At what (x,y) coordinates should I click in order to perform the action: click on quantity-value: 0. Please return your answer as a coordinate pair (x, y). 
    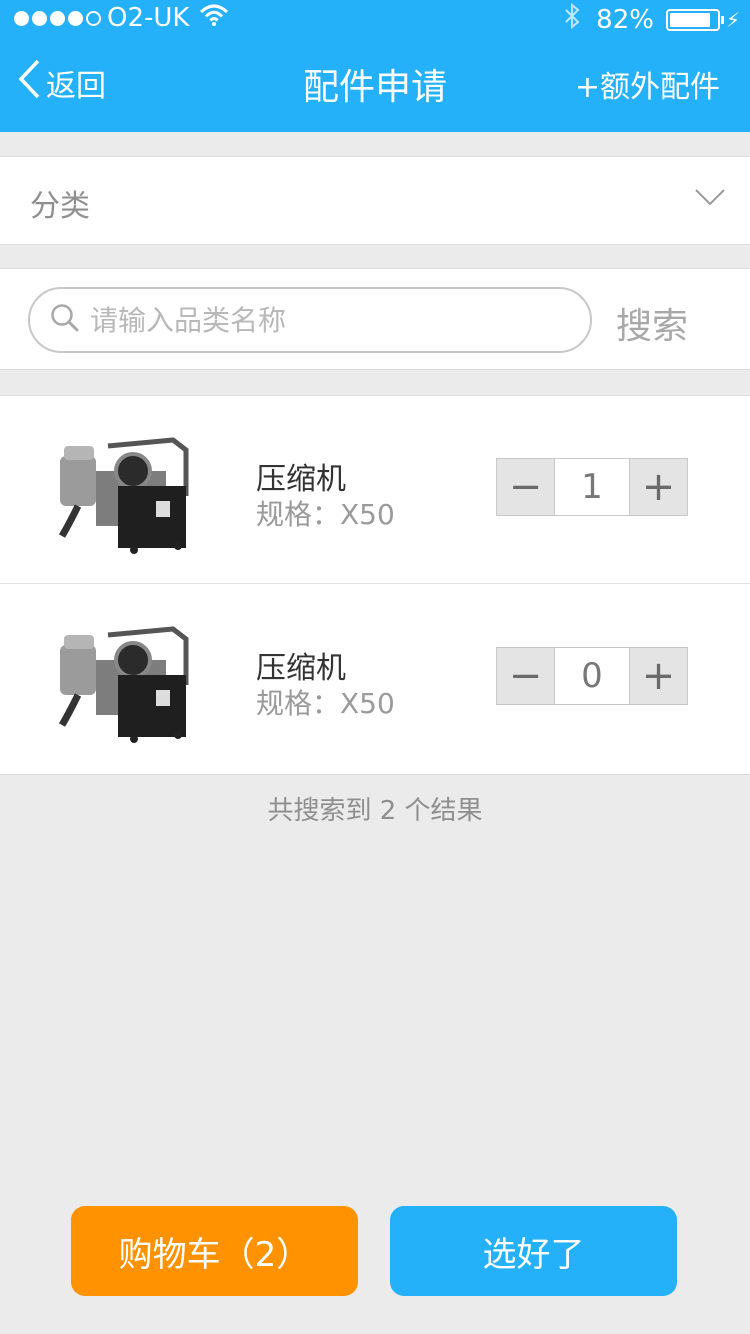
    Looking at the image, I should click on (592, 676).